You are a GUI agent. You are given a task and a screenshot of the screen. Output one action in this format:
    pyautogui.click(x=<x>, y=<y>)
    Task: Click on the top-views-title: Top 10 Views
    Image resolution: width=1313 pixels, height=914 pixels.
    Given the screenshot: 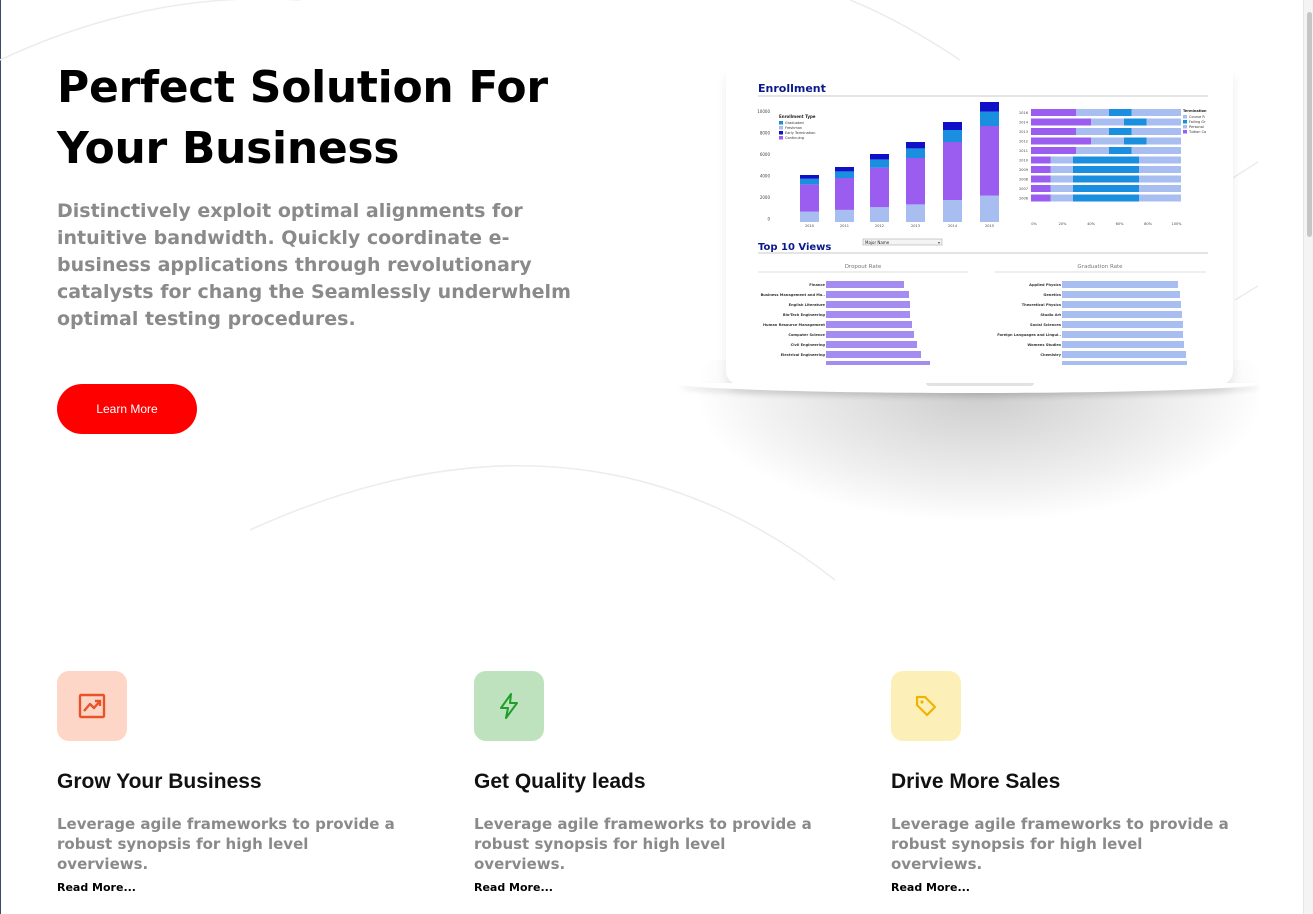 What is the action you would take?
    pyautogui.click(x=794, y=247)
    